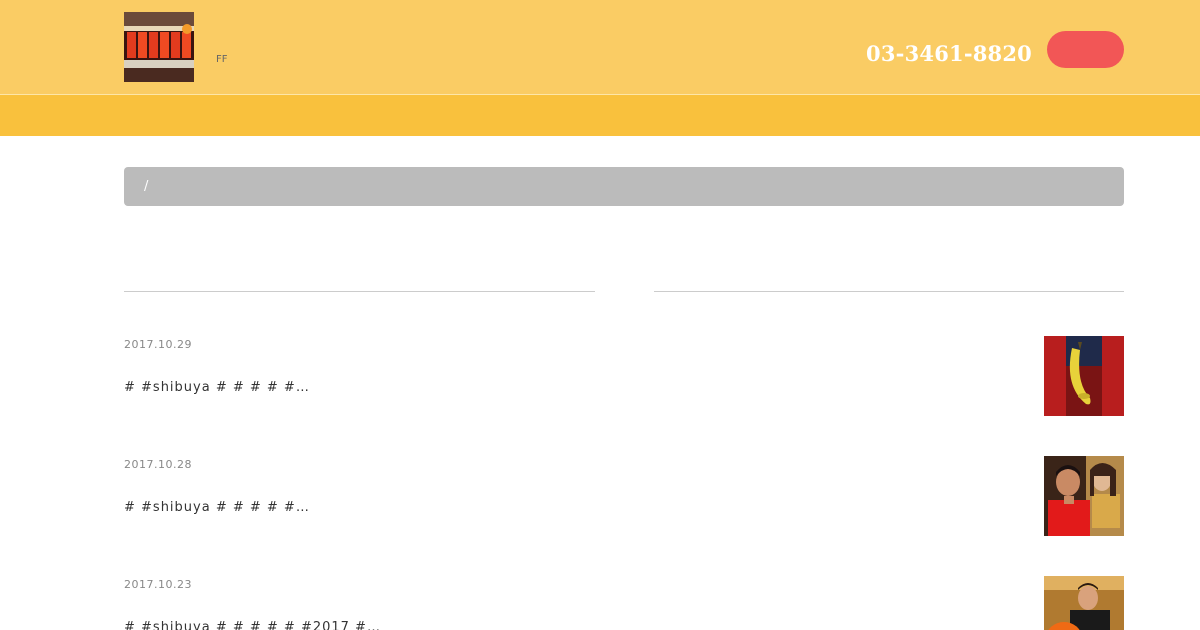  What do you see at coordinates (1084, 496) in the screenshot?
I see `post-thumbnail-people` at bounding box center [1084, 496].